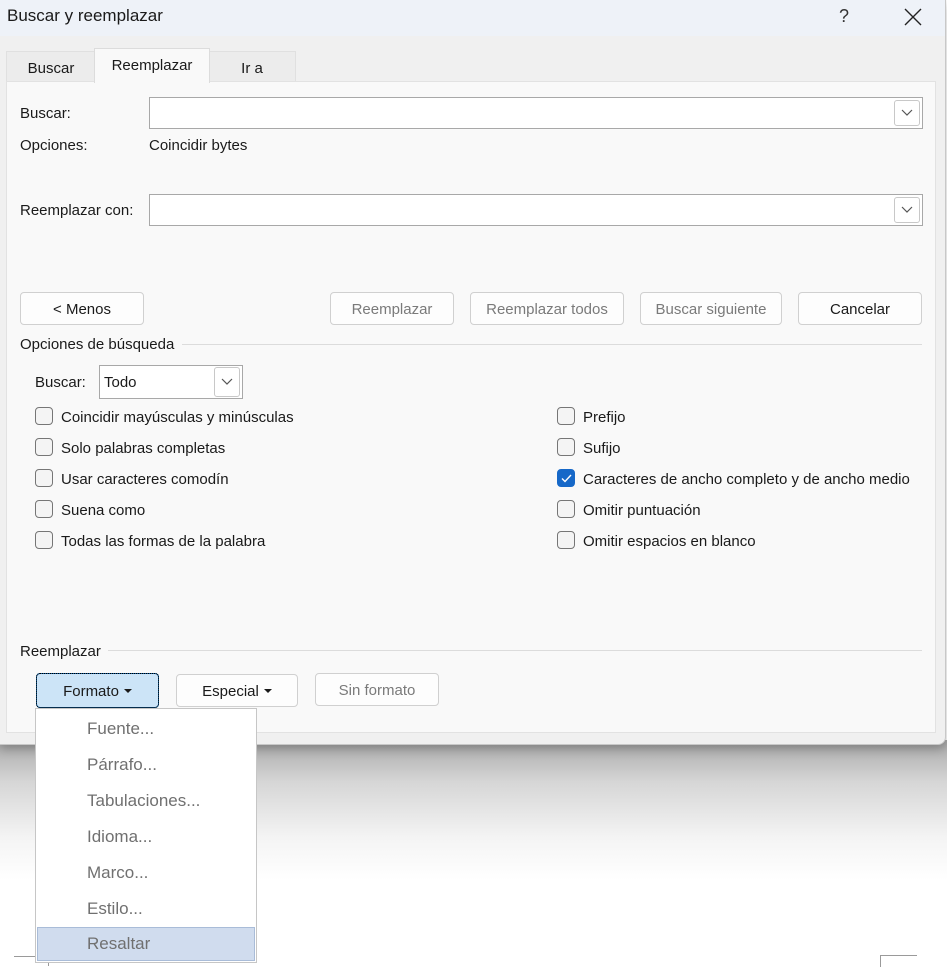  Describe the element at coordinates (898, 961) in the screenshot. I see `page-corner-mark-right` at that location.